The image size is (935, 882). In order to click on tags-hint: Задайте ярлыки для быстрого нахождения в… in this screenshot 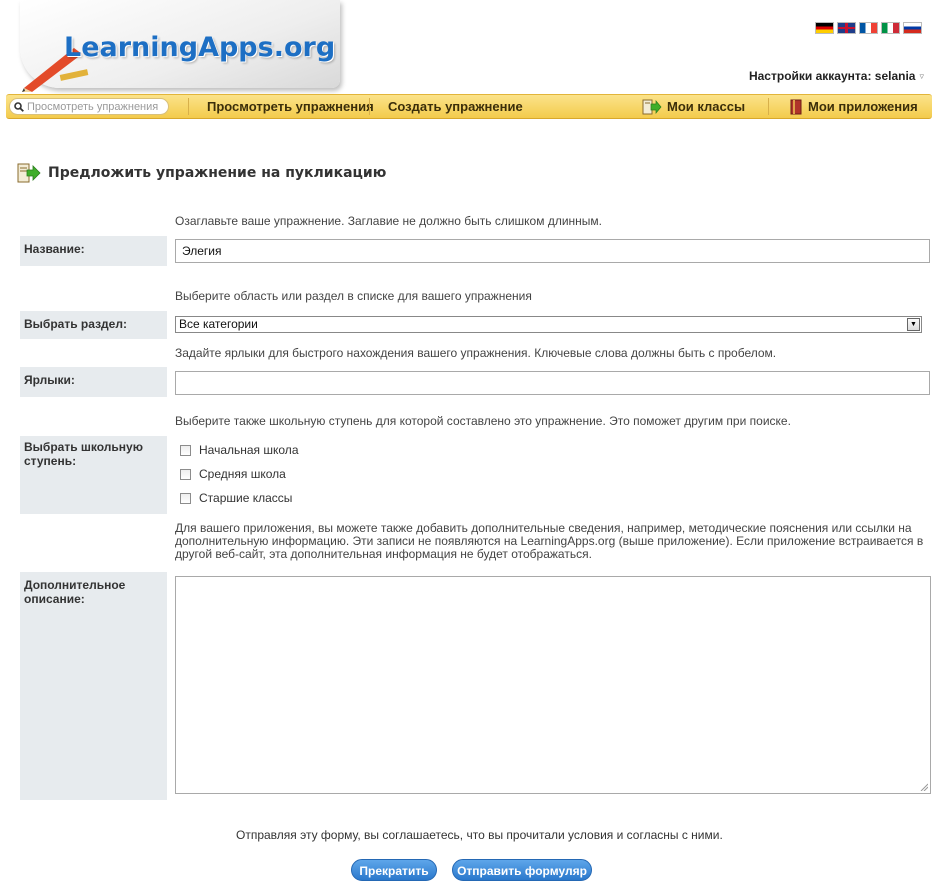, I will do `click(476, 353)`.